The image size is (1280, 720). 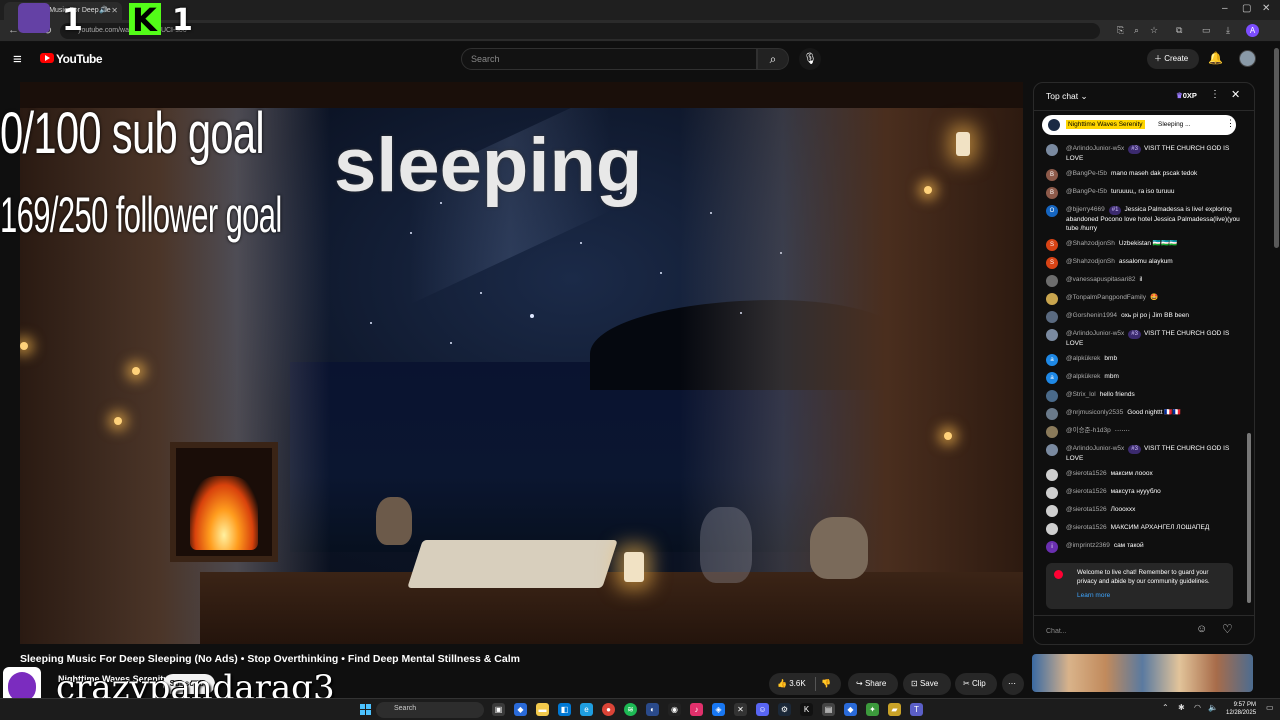 I want to click on create-button: ＋ Create, so click(x=1173, y=59).